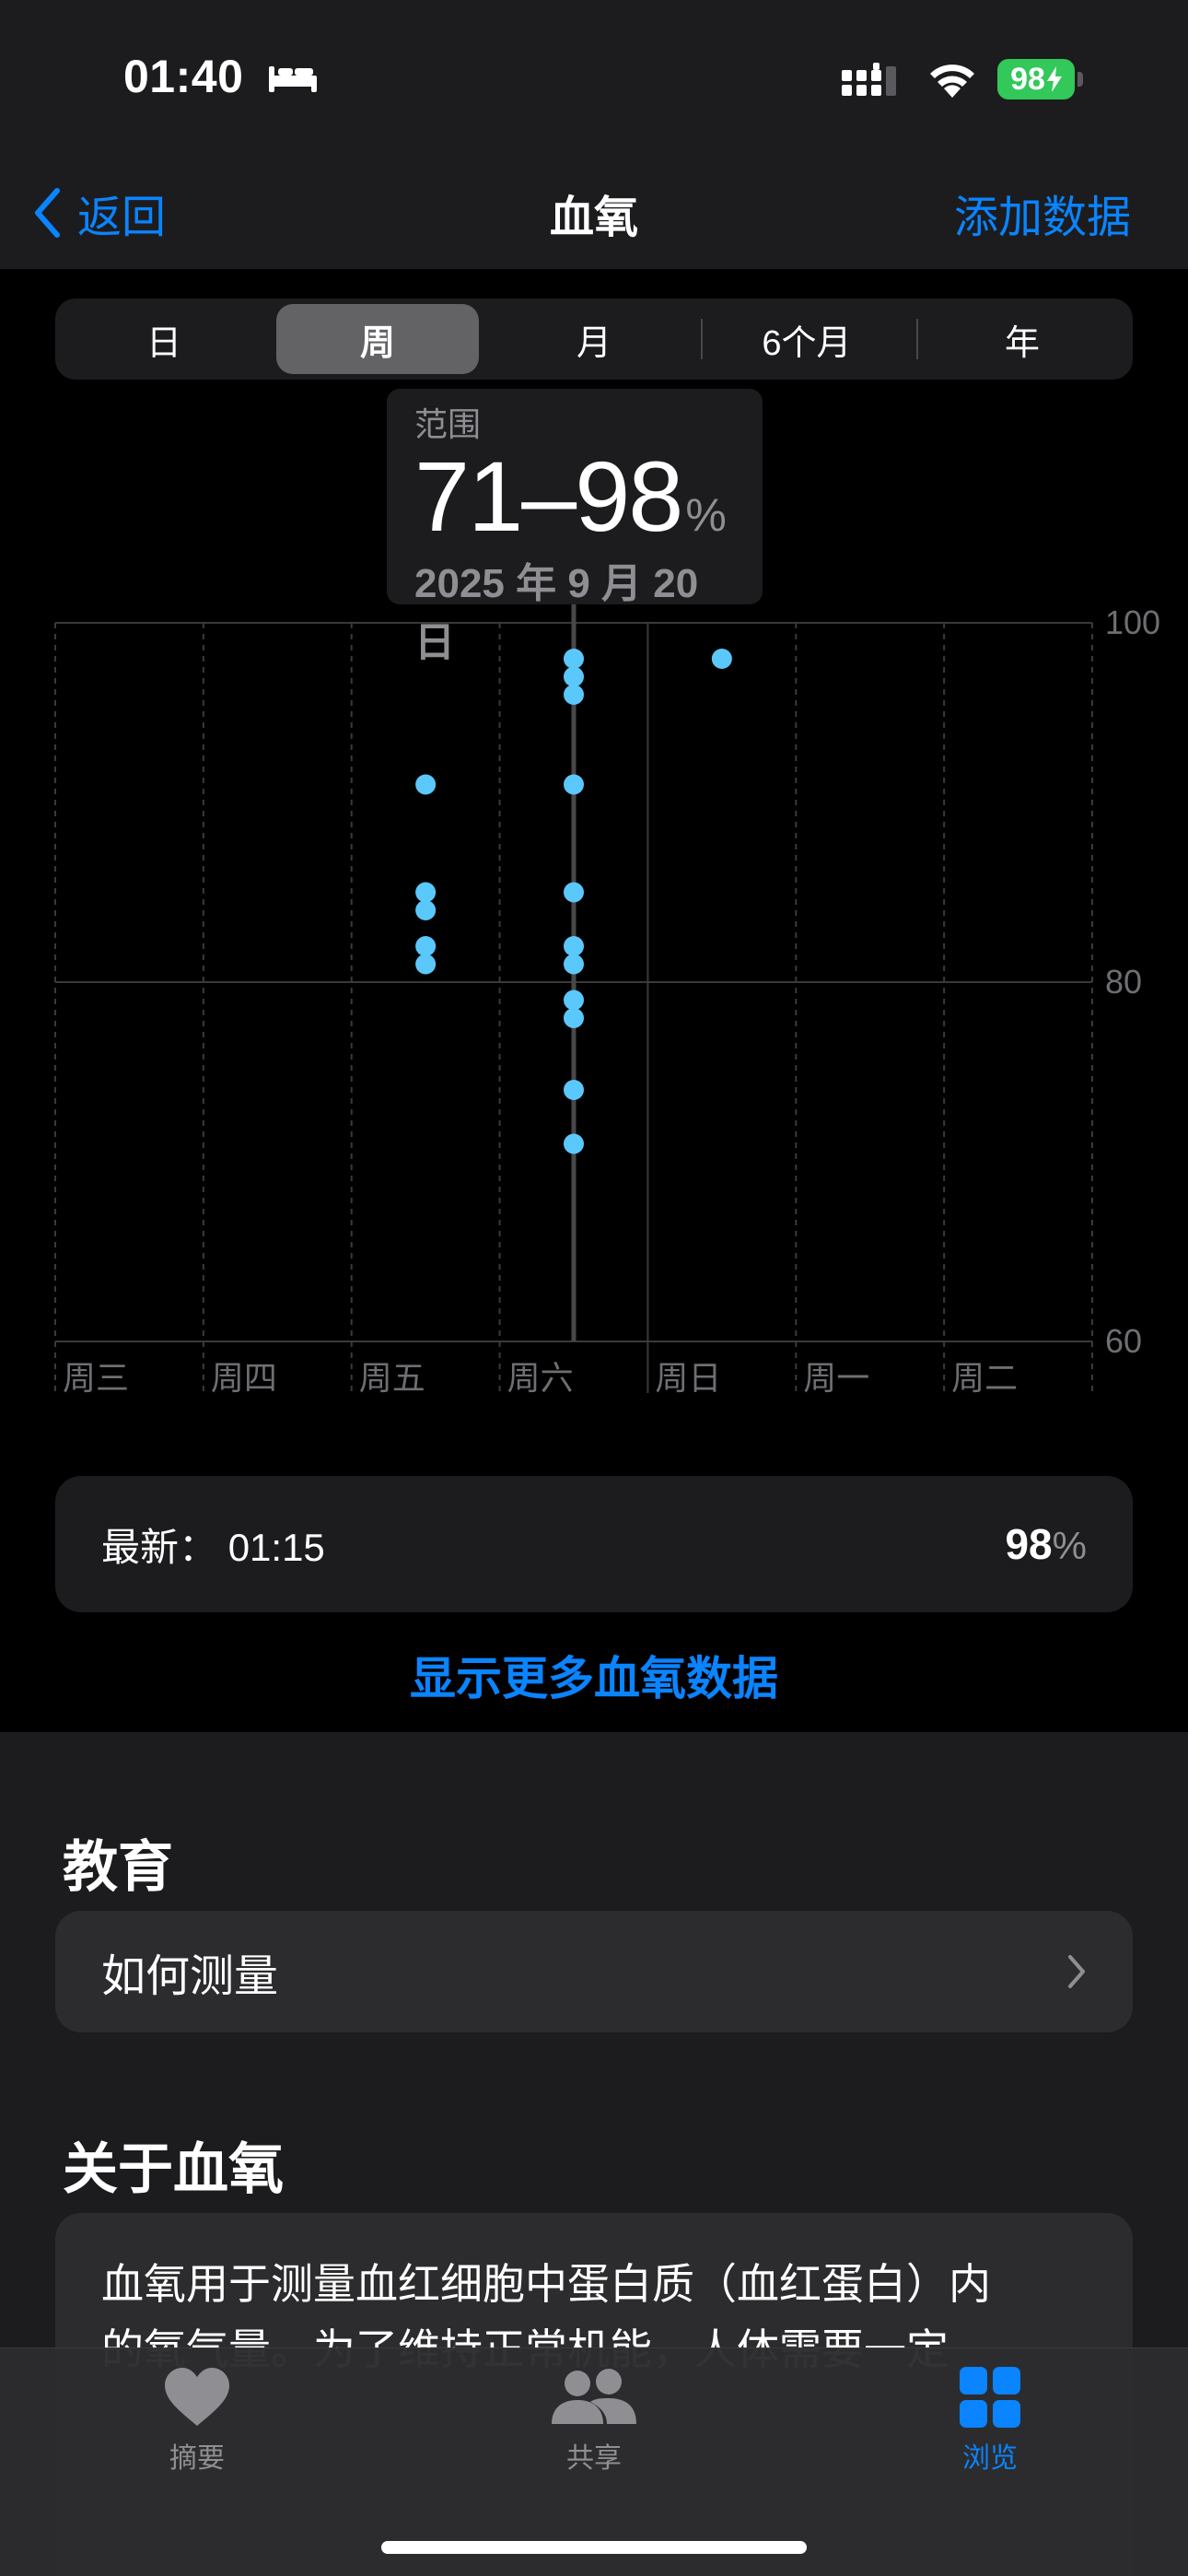 The width and height of the screenshot is (1188, 2576). I want to click on latest-value-group: 98%, so click(1046, 1544).